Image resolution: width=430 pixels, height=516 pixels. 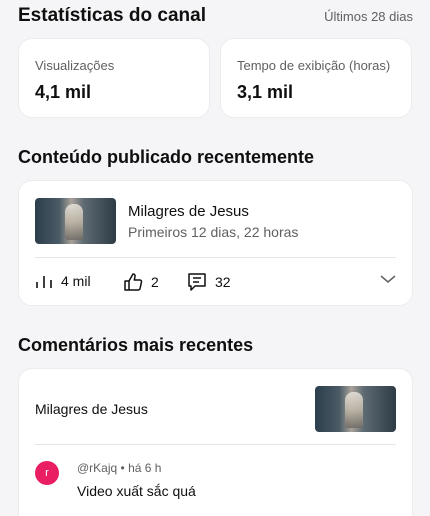 What do you see at coordinates (155, 282) in the screenshot?
I see `likes-count: 2` at bounding box center [155, 282].